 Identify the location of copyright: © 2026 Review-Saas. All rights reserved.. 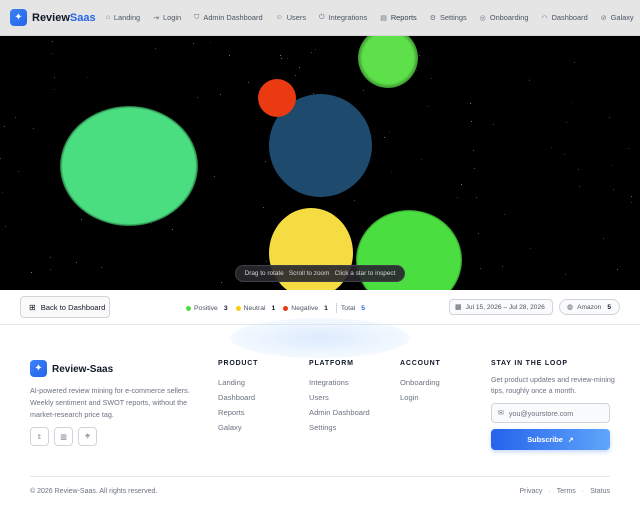
(94, 491).